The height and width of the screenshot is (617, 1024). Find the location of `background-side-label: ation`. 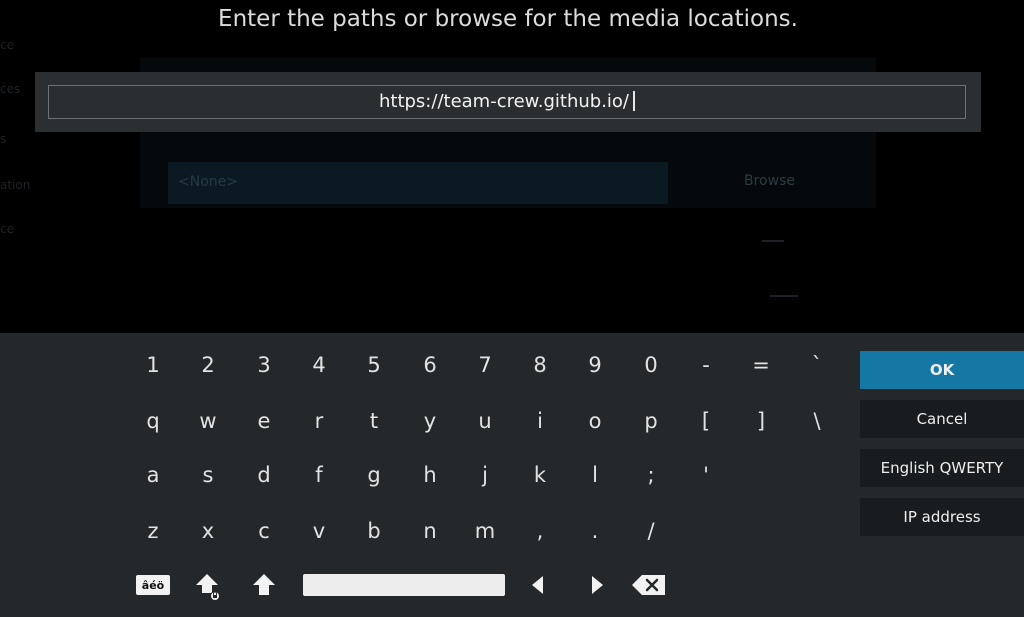

background-side-label: ation is located at coordinates (15, 185).